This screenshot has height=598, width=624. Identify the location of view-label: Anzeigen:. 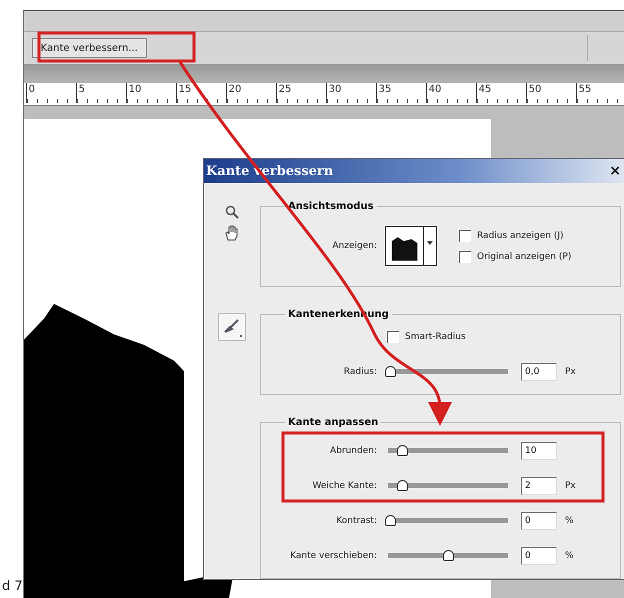
(354, 246).